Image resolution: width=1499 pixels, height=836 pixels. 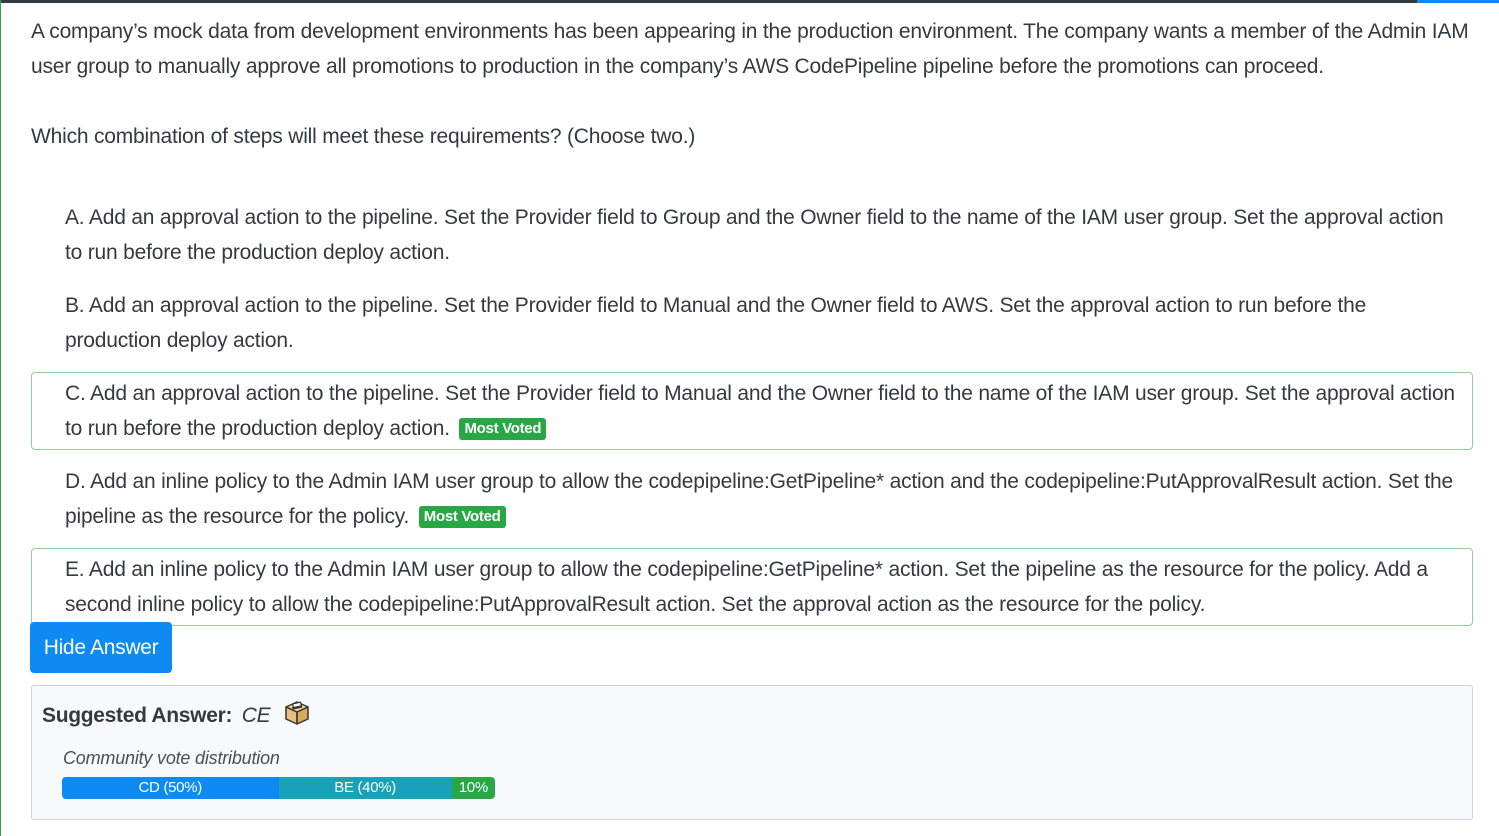 I want to click on top-rule-accent, so click(x=1458, y=1).